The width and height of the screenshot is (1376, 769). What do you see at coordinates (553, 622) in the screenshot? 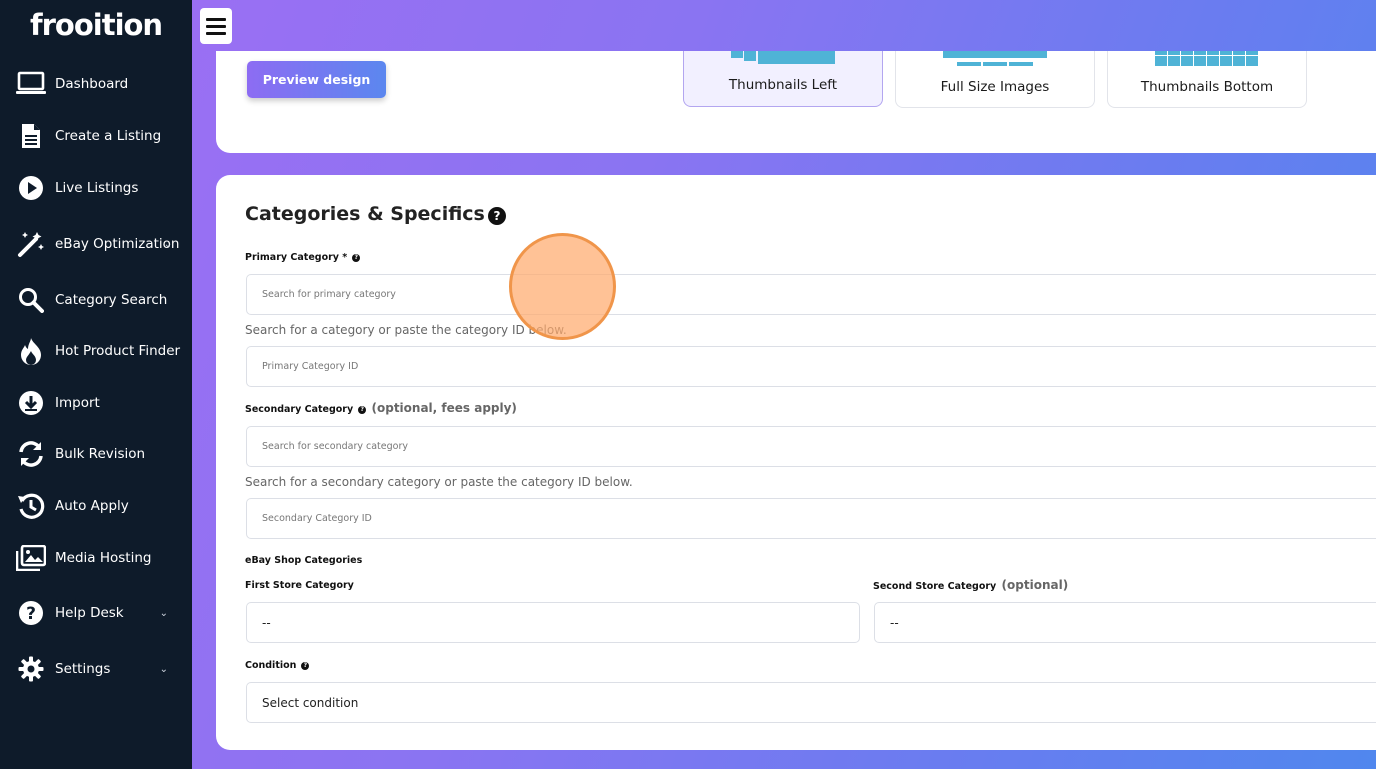
I see `first-store-category-select: --` at bounding box center [553, 622].